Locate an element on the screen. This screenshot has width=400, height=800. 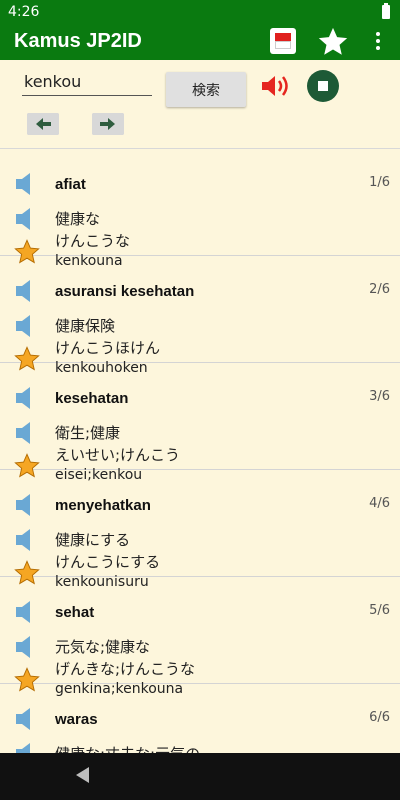
list-item: waras 6/6 健康な;丈夫な;元気の is located at coordinates (200, 718).